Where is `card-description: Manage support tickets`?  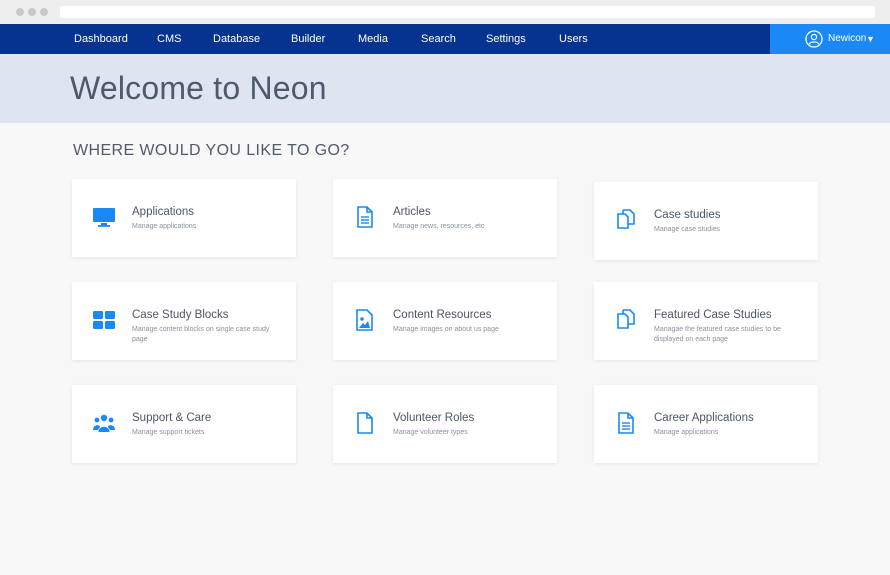 card-description: Manage support tickets is located at coordinates (168, 432).